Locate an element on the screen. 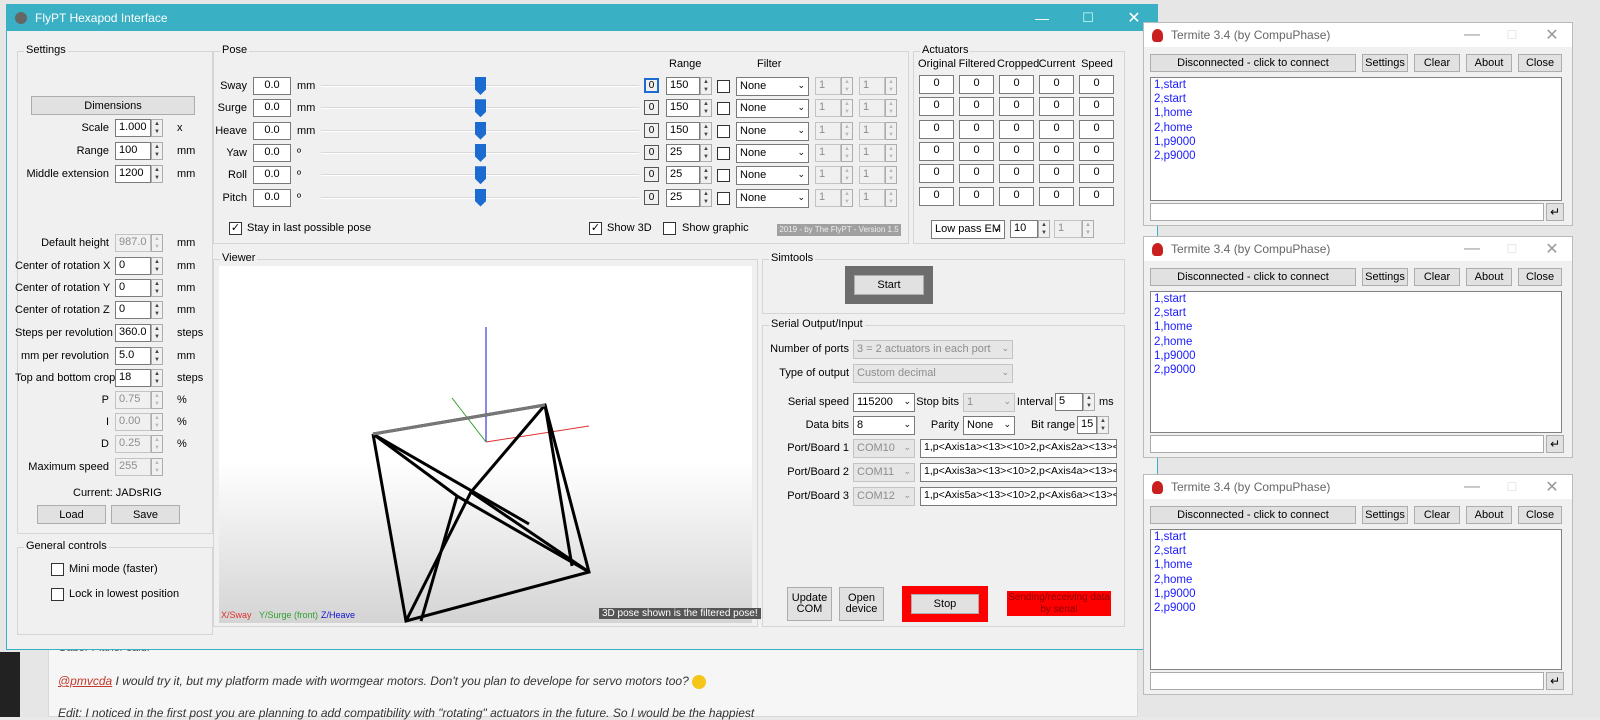 The height and width of the screenshot is (720, 1600). pose-roll-range-spinner: ▲ ▼ is located at coordinates (706, 175).